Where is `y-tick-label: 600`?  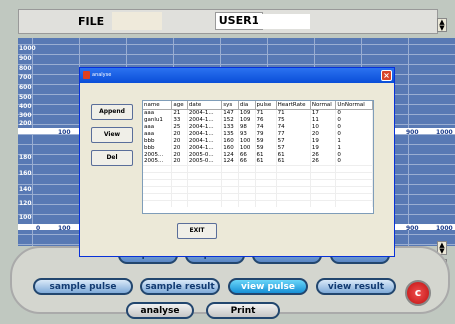 y-tick-label: 600 is located at coordinates (25, 87).